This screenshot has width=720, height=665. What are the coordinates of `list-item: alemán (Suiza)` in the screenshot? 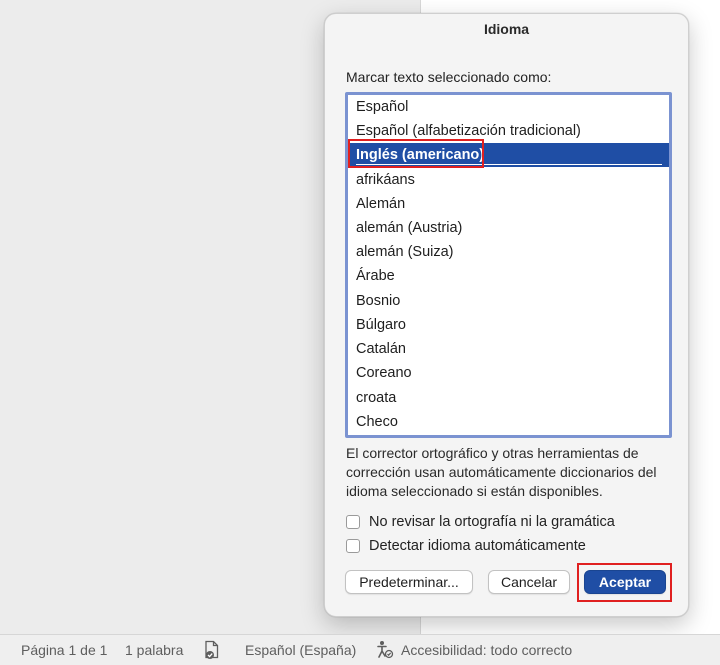 It's located at (508, 252).